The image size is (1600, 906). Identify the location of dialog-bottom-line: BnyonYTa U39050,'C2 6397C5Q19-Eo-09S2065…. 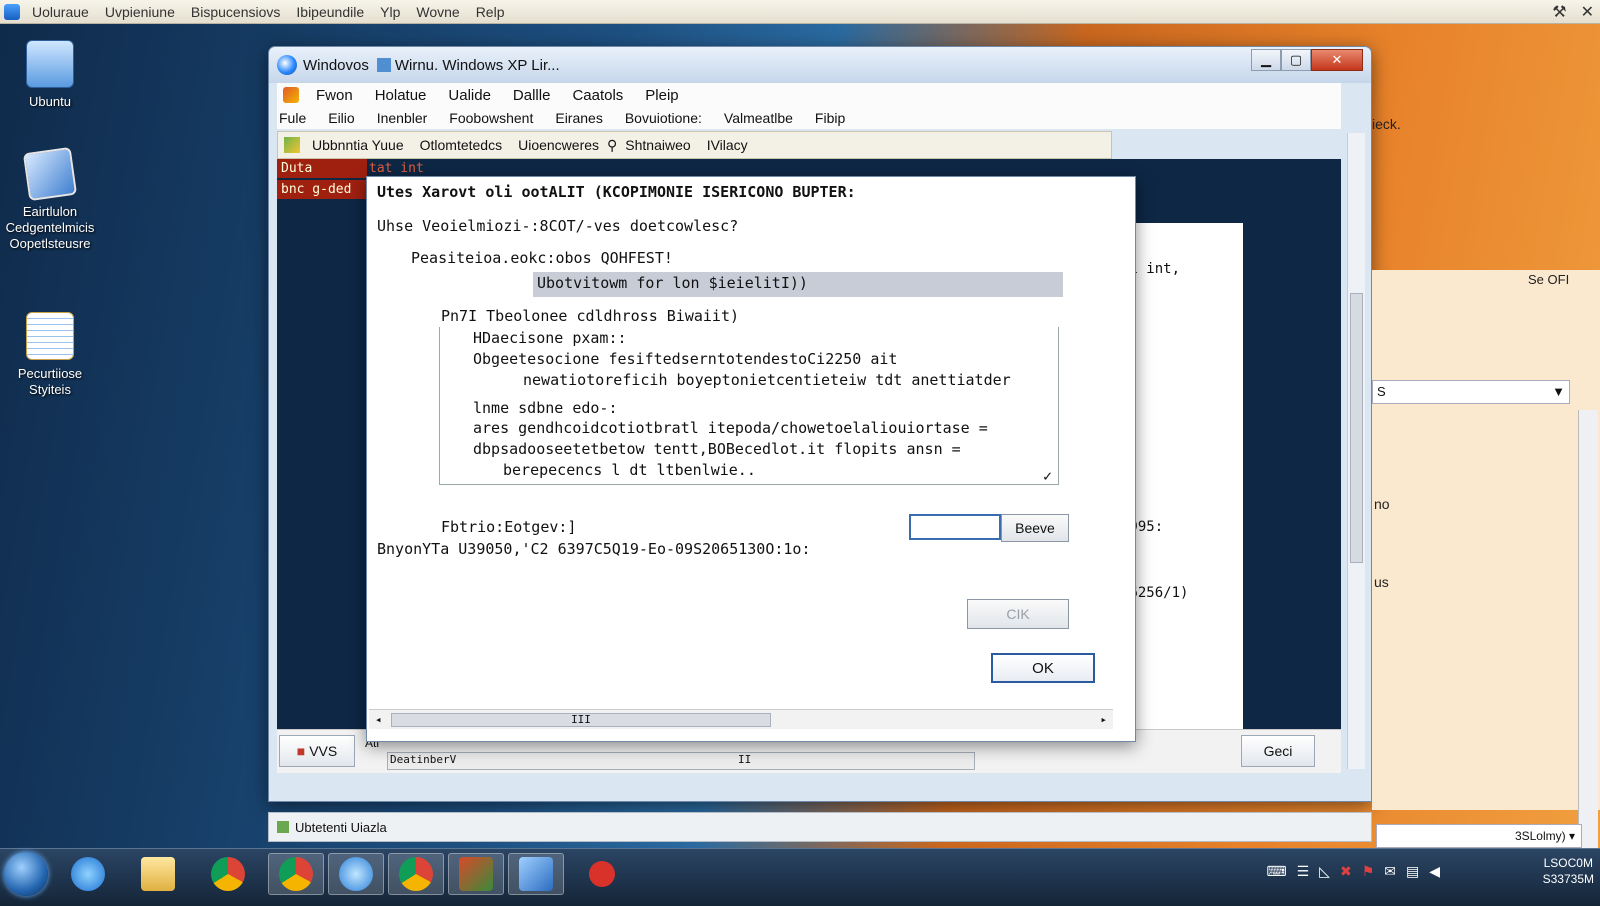
(594, 549).